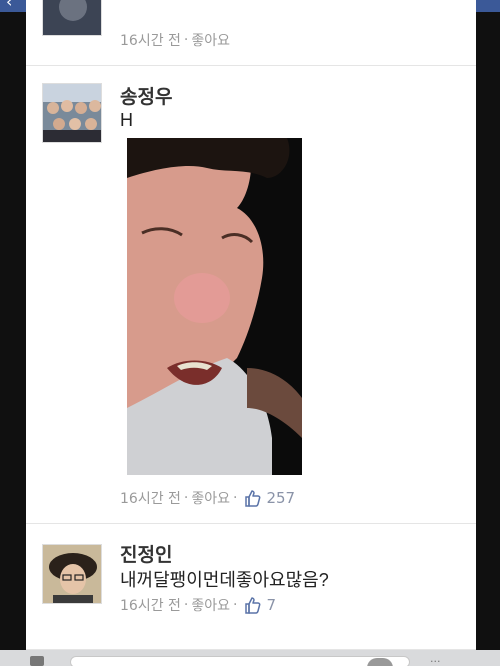 Image resolution: width=500 pixels, height=666 pixels. What do you see at coordinates (280, 498) in the screenshot?
I see `like-count: 257` at bounding box center [280, 498].